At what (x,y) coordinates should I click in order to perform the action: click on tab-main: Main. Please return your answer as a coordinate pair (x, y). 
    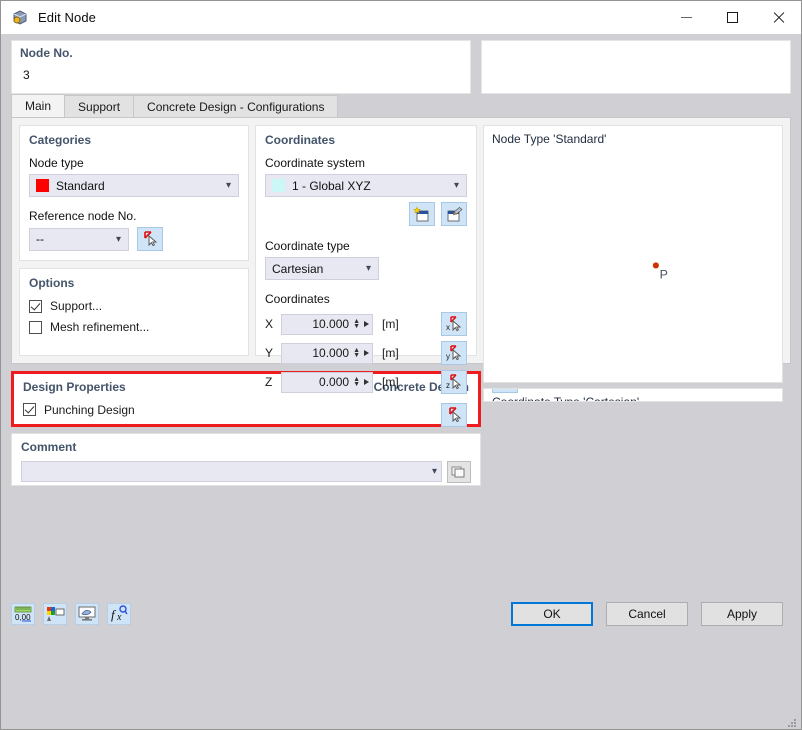
    Looking at the image, I should click on (38, 105).